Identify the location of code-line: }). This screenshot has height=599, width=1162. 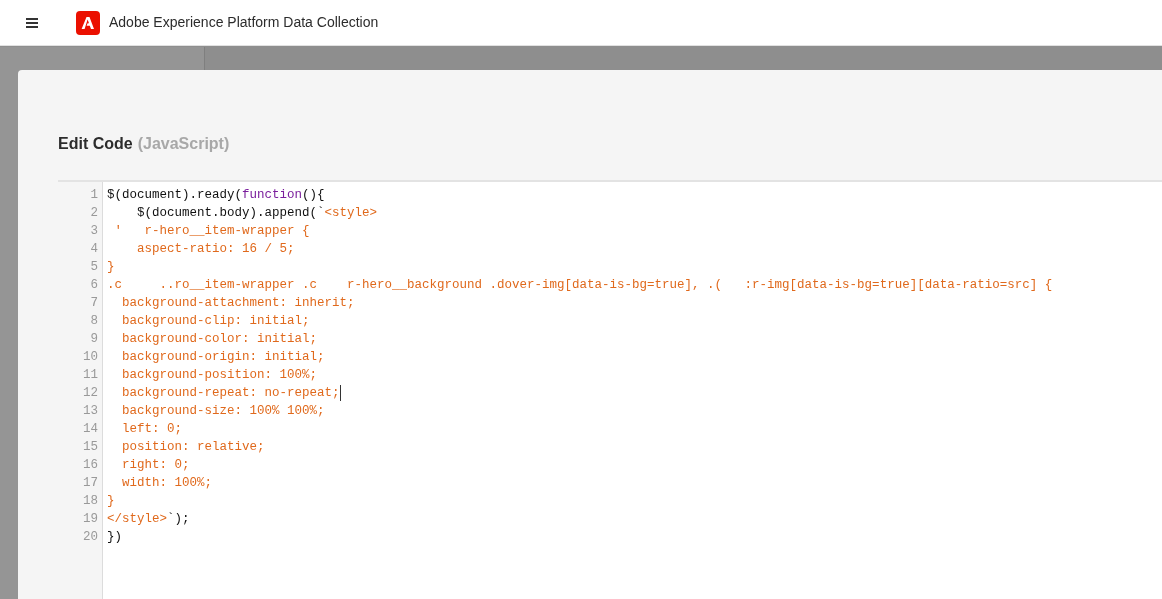
(114, 537).